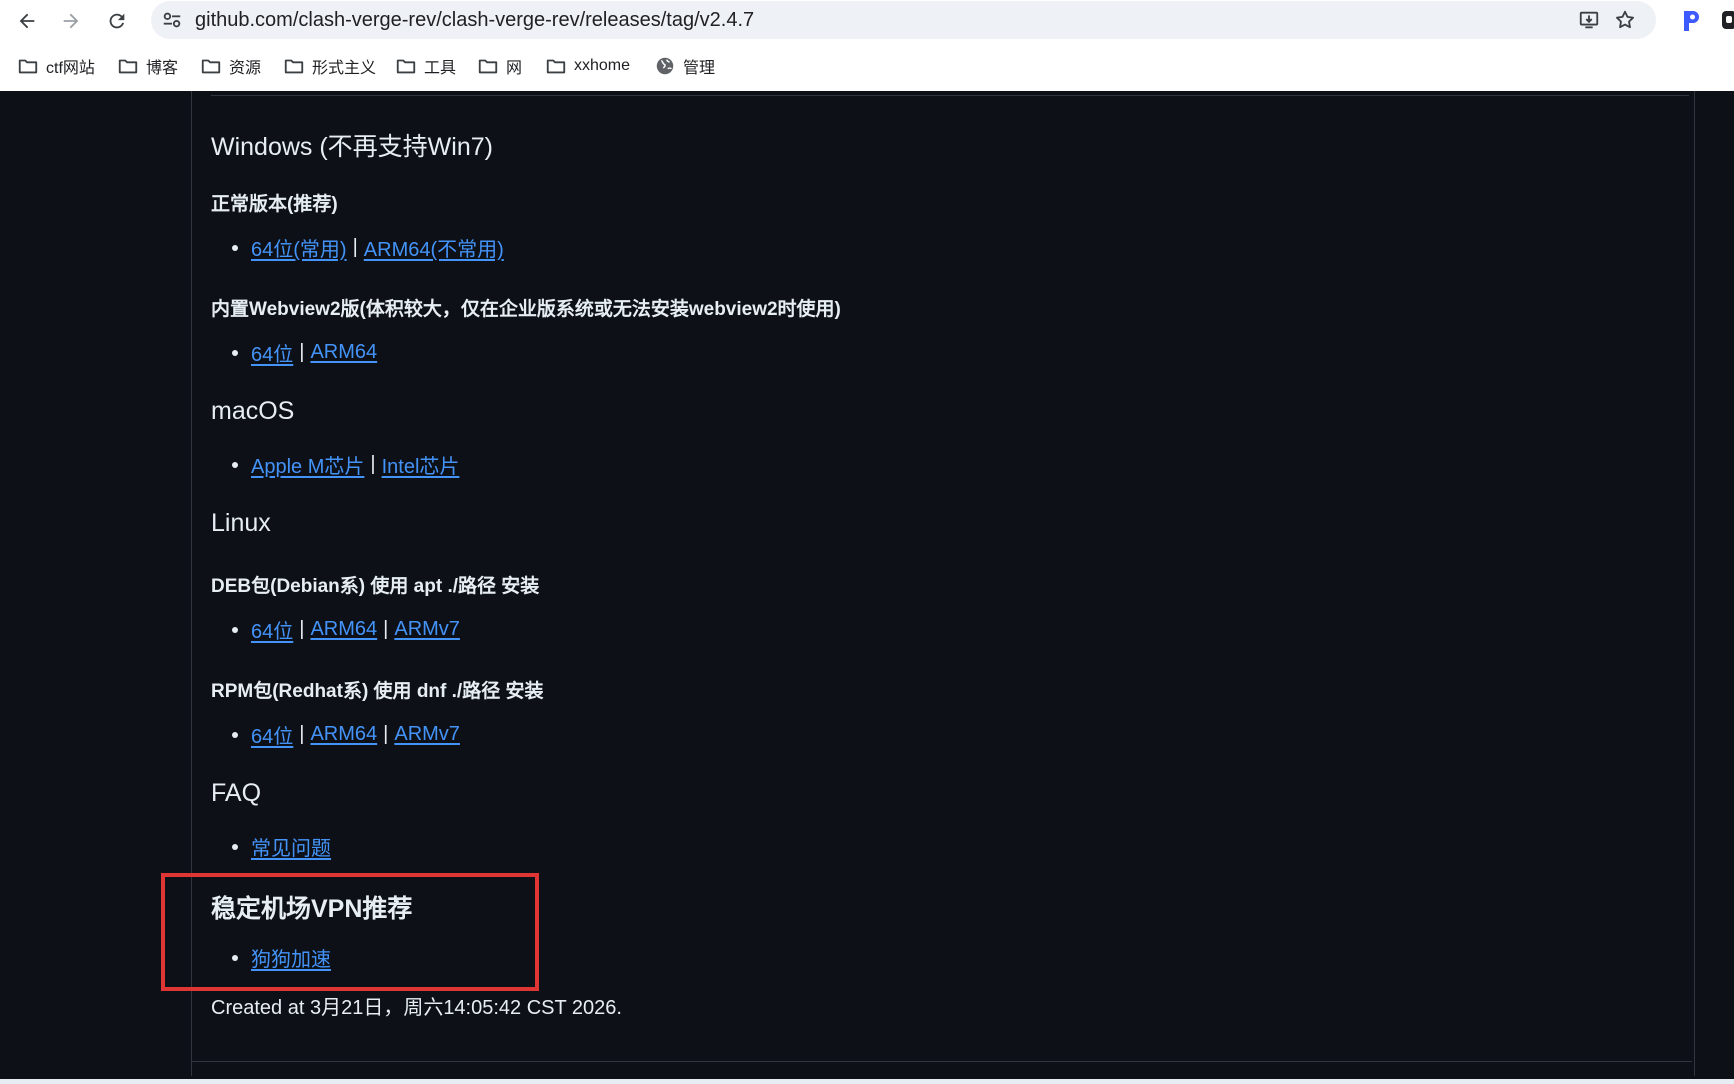 The height and width of the screenshot is (1084, 1734). Describe the element at coordinates (867, 66) in the screenshot. I see `bookmarks-bar: ctf网站 博客 资源 形式主义 工具 网 xxhome 管理` at that location.